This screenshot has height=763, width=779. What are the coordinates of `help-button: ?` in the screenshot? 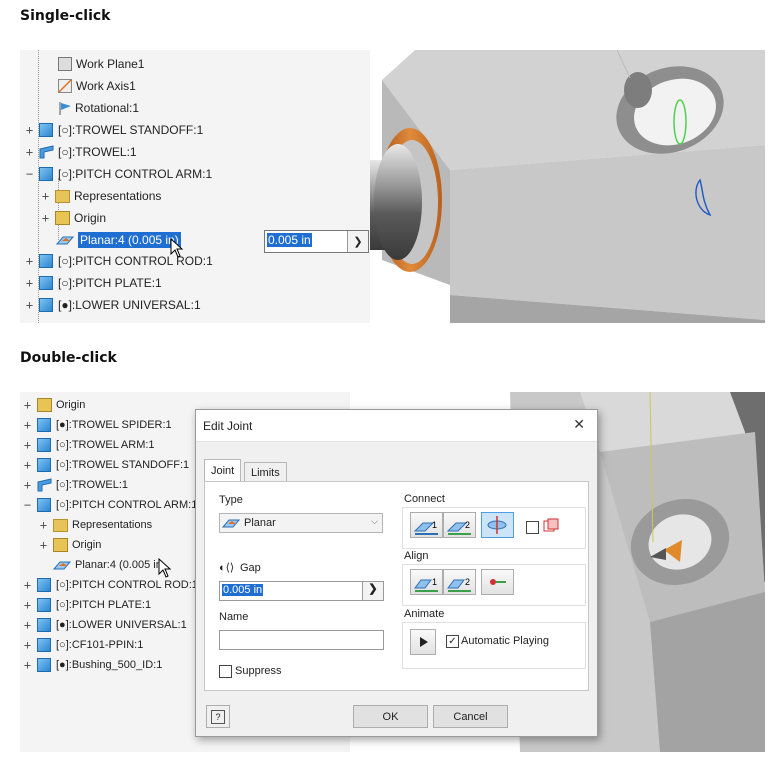 It's located at (218, 716).